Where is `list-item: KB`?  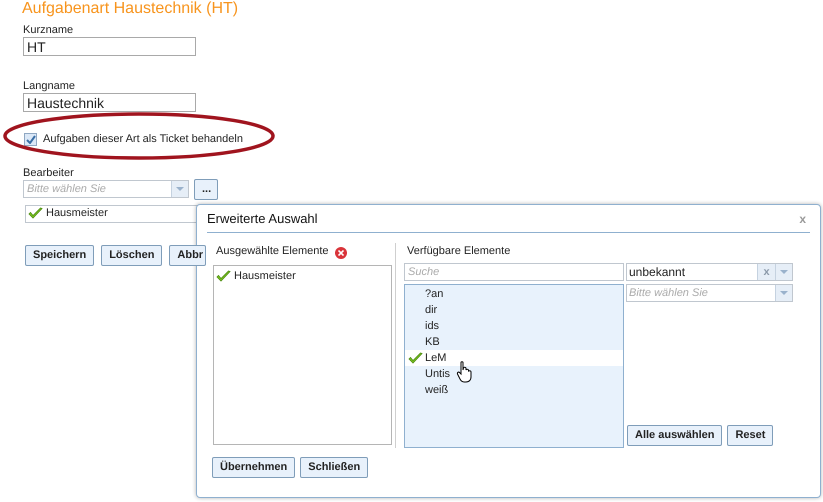 list-item: KB is located at coordinates (514, 342).